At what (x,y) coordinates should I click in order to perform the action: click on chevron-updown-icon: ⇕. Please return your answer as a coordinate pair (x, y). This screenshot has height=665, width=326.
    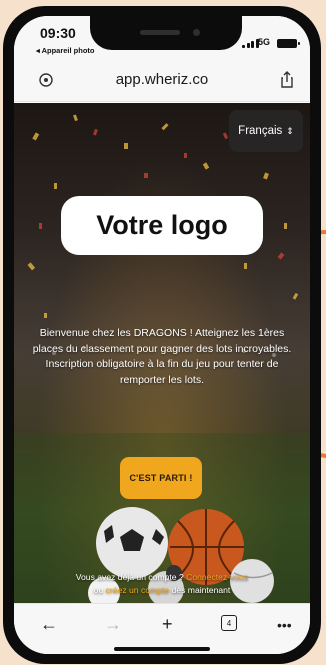
    Looking at the image, I should click on (290, 130).